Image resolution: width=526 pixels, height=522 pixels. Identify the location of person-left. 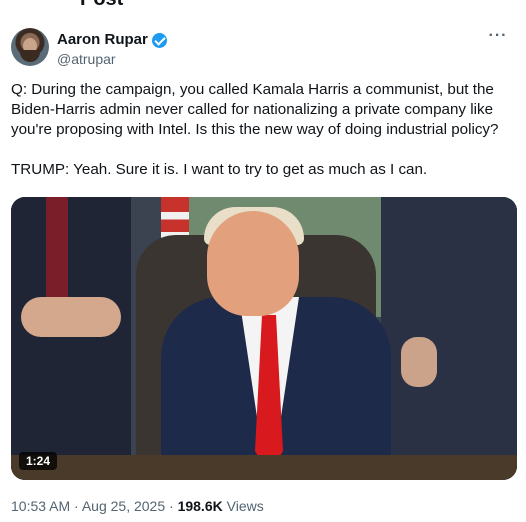
(71, 338).